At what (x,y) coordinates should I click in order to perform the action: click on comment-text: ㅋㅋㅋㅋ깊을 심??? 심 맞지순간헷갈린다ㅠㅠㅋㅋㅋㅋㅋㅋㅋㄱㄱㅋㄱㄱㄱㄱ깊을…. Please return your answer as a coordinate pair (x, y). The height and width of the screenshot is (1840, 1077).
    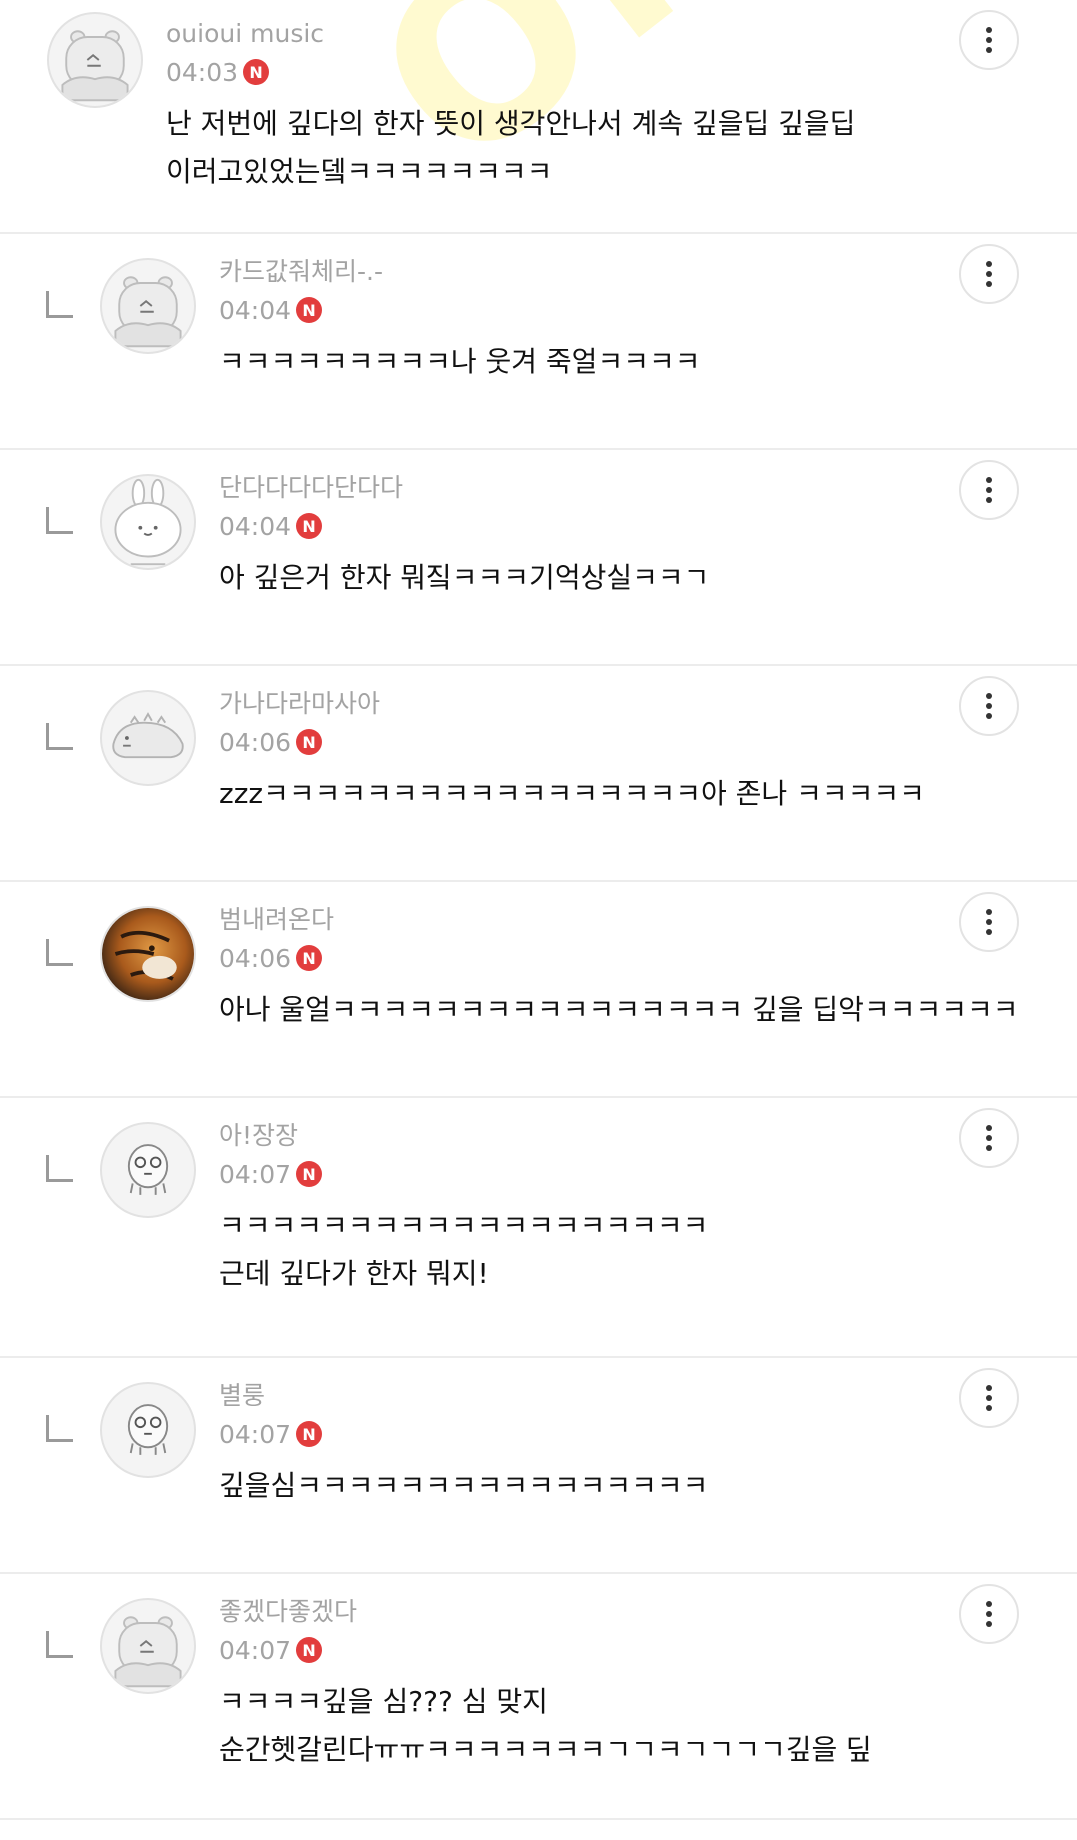
    Looking at the image, I should click on (545, 1726).